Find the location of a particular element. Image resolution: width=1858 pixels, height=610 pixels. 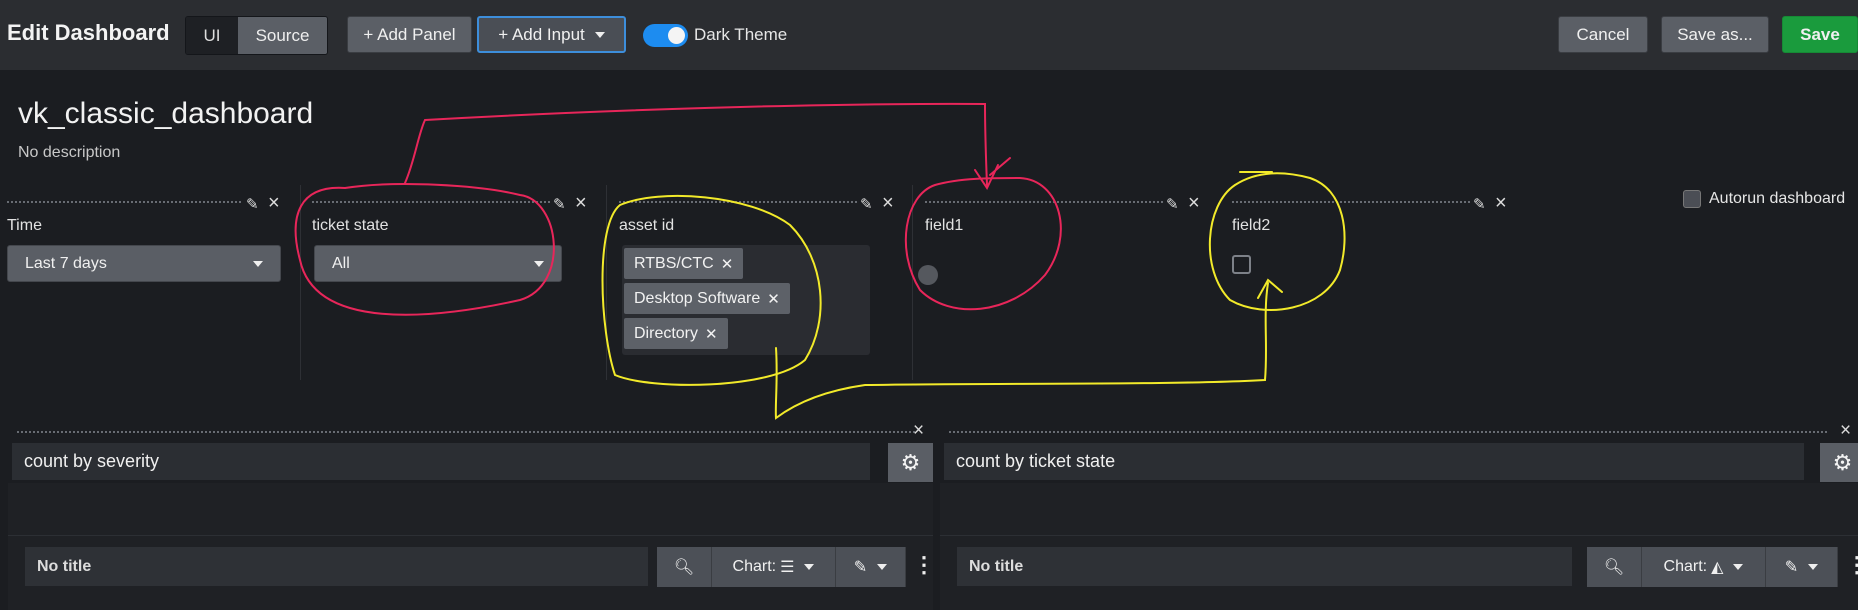

toggle-knob is located at coordinates (676, 35).